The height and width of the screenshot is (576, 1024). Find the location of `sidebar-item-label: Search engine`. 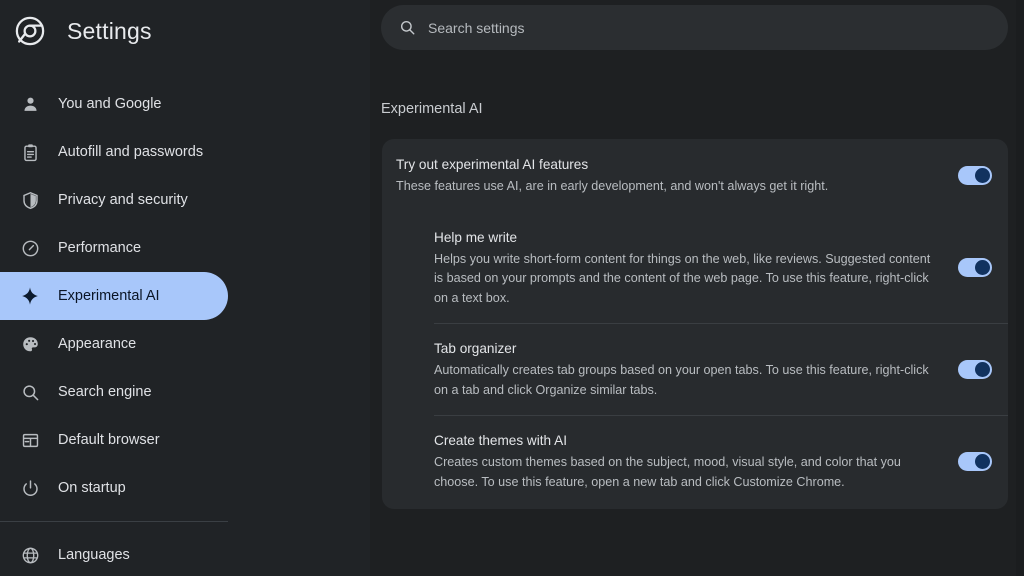

sidebar-item-label: Search engine is located at coordinates (105, 392).